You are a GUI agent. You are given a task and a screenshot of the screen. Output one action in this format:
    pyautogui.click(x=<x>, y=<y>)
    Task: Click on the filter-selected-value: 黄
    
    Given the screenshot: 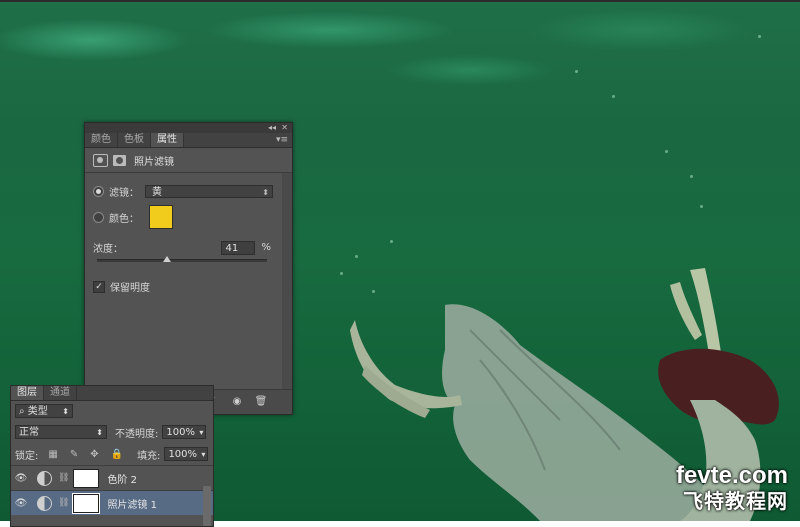 What is the action you would take?
    pyautogui.click(x=157, y=192)
    